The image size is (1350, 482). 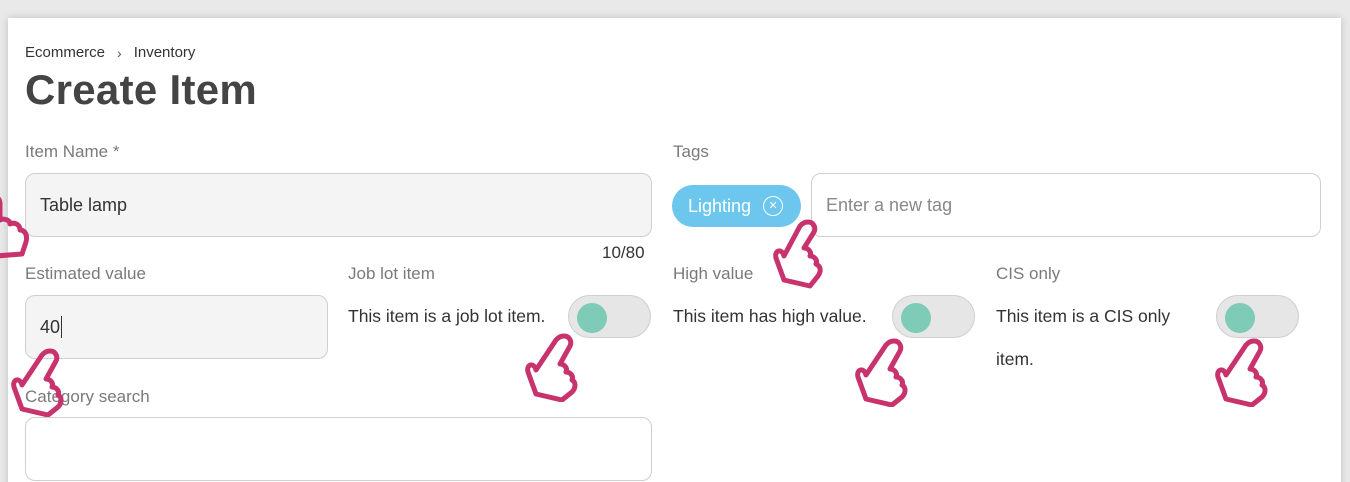 I want to click on breadcrumb-inventory: Inventory, so click(x=165, y=52).